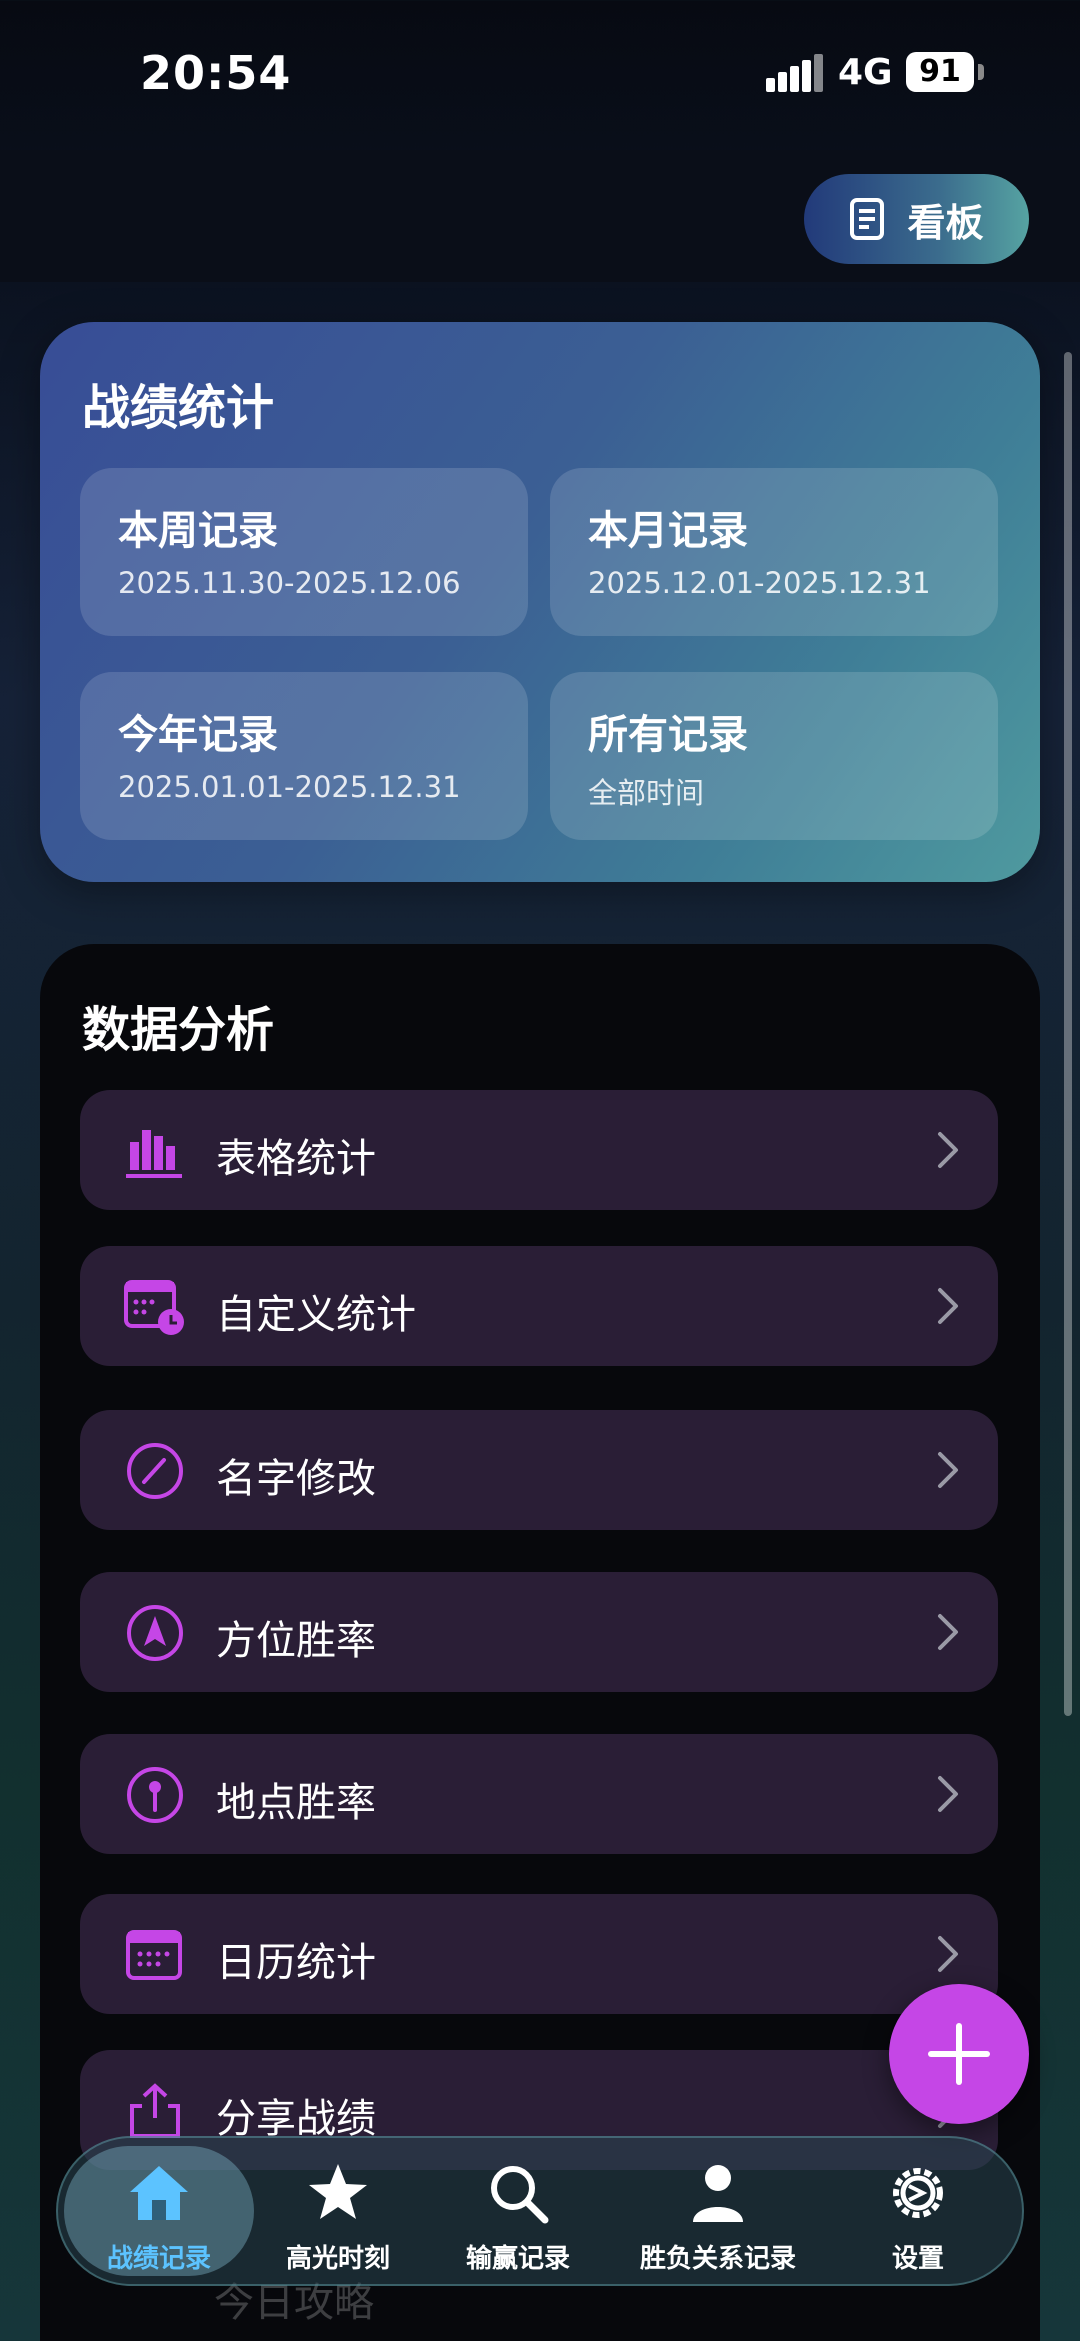 This screenshot has width=1080, height=2341. I want to click on stat-tile-year: 今年记录 2025.01.01-2025.12.31, so click(304, 756).